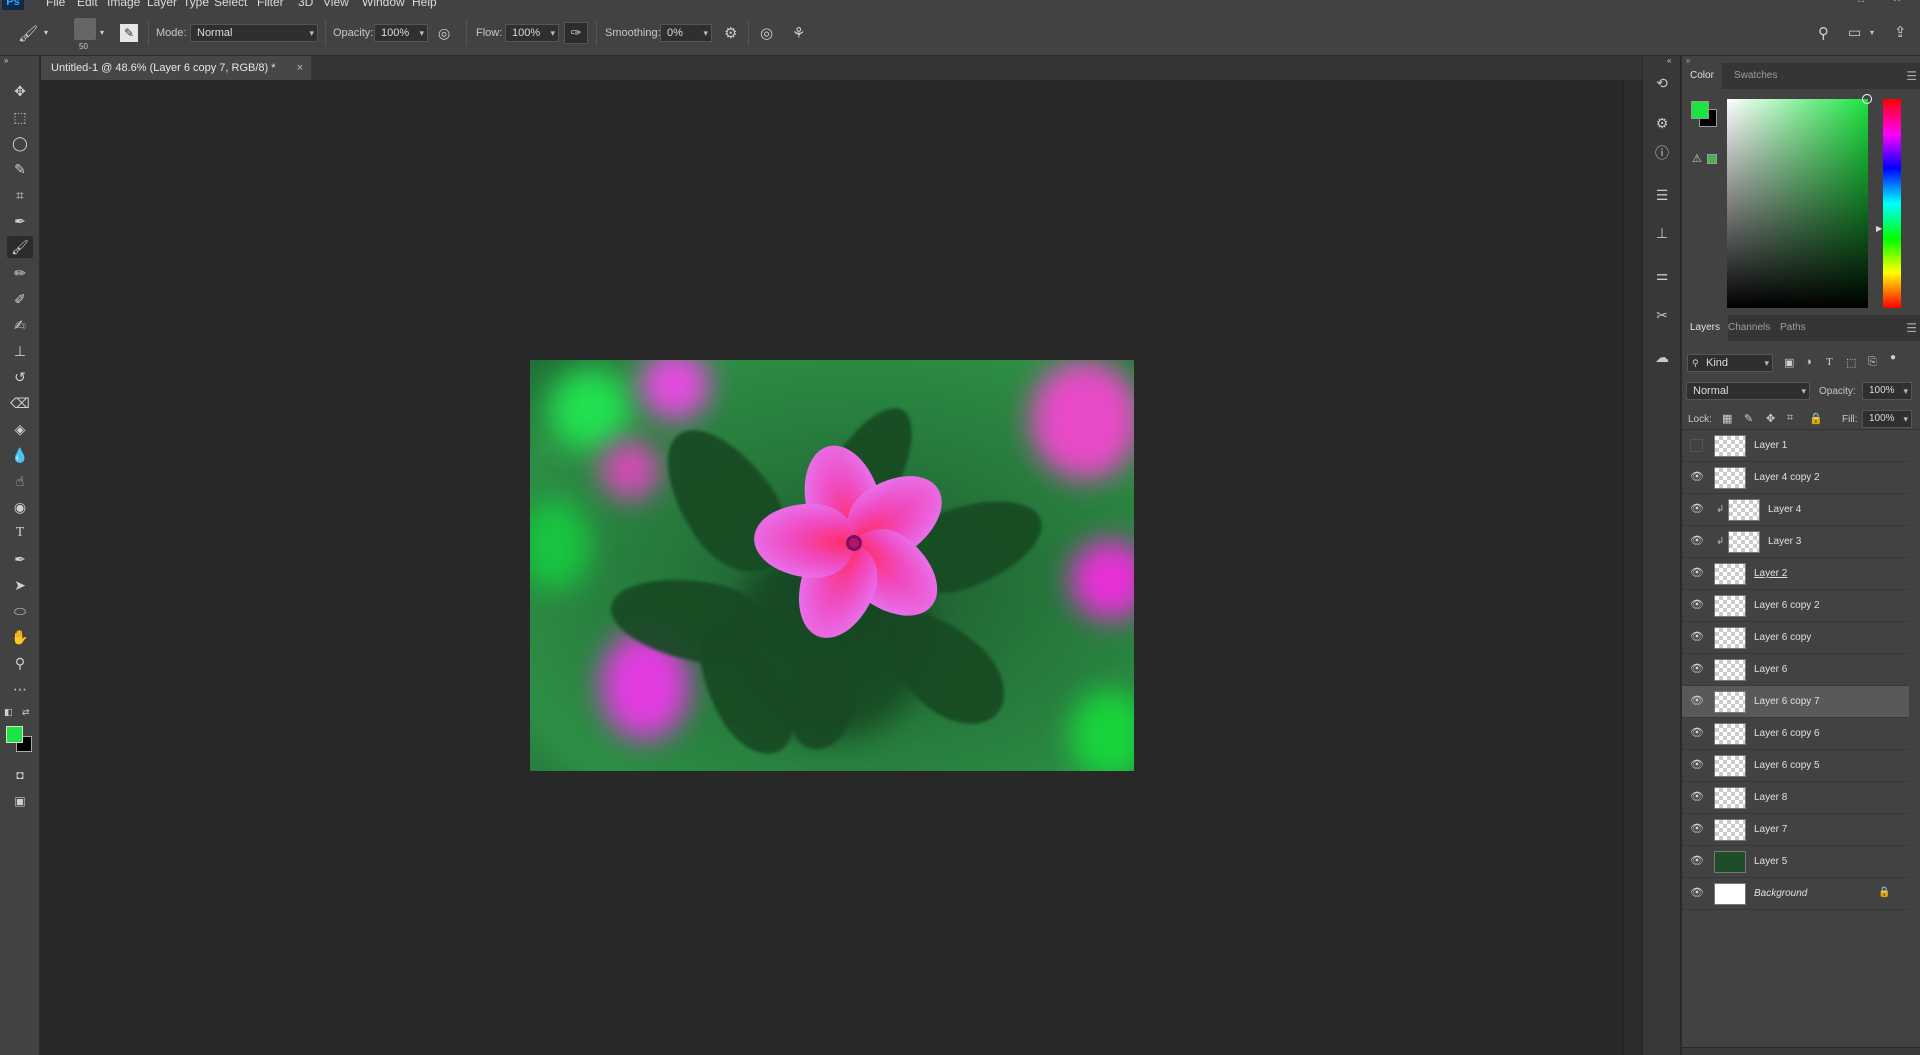 The width and height of the screenshot is (1920, 1055). Describe the element at coordinates (832, 565) in the screenshot. I see `artwork-canvas` at that location.